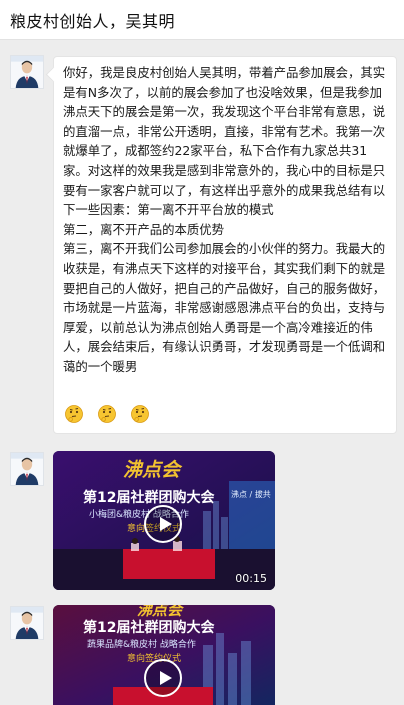 The image size is (404, 705). What do you see at coordinates (251, 494) in the screenshot?
I see `video-side-text: 沸点 / 拔共` at bounding box center [251, 494].